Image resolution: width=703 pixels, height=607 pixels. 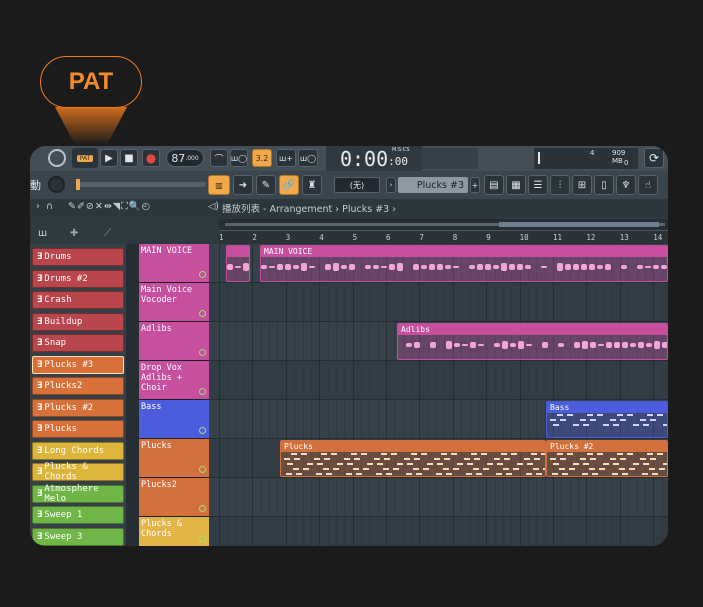 What do you see at coordinates (174, 380) in the screenshot?
I see `track-header: Drop Vox Adlibs + Choir` at bounding box center [174, 380].